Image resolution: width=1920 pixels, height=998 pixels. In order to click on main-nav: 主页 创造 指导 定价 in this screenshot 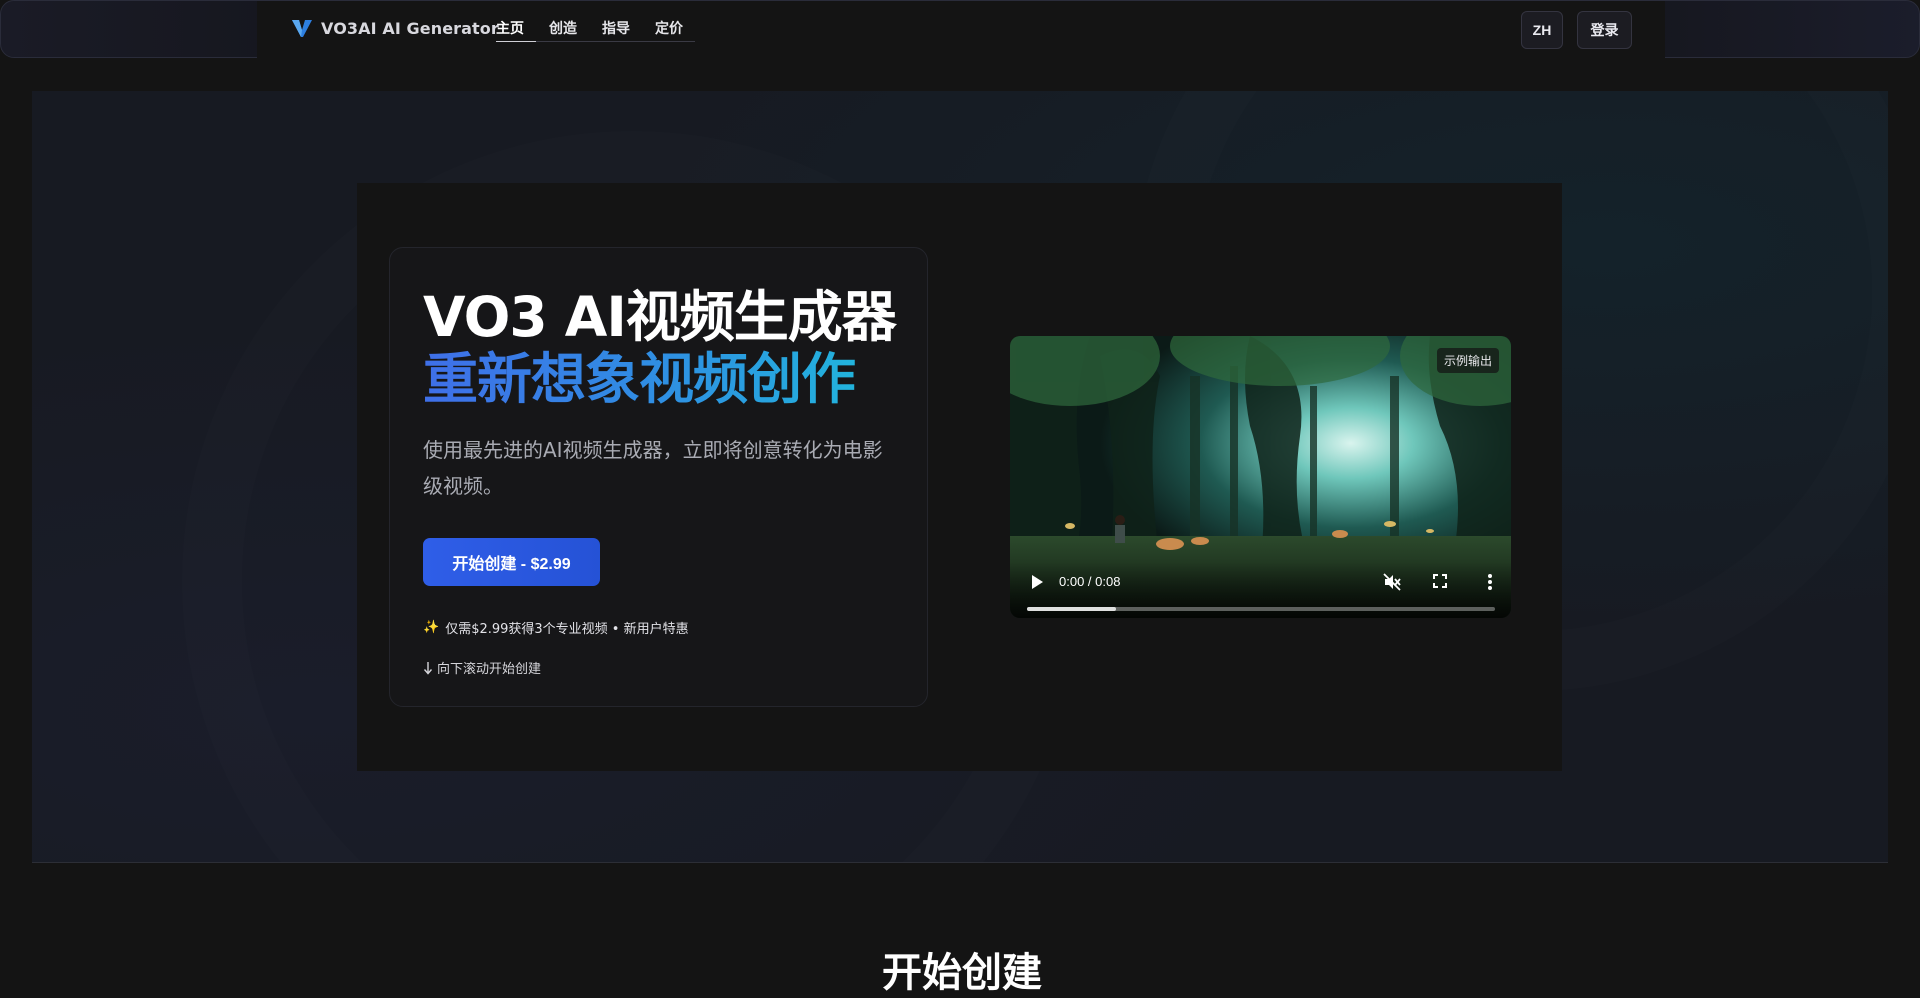, I will do `click(595, 31)`.